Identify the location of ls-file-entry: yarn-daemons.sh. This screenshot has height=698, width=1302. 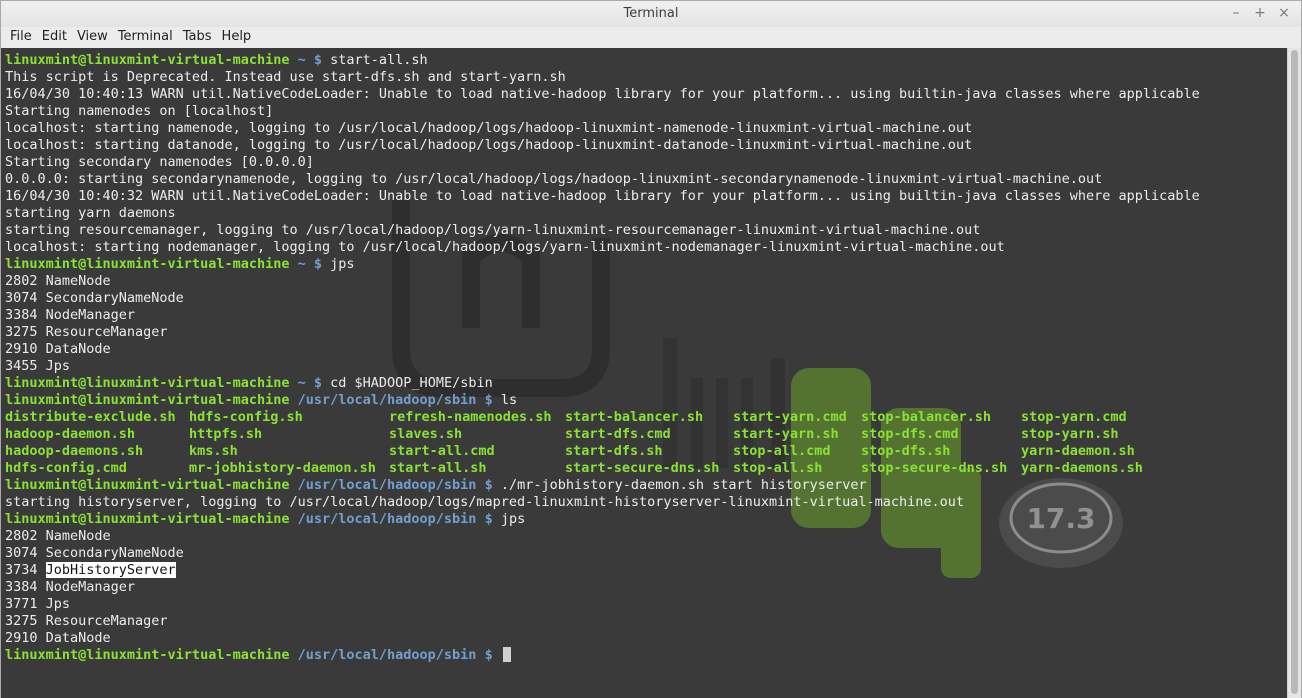
(1082, 468).